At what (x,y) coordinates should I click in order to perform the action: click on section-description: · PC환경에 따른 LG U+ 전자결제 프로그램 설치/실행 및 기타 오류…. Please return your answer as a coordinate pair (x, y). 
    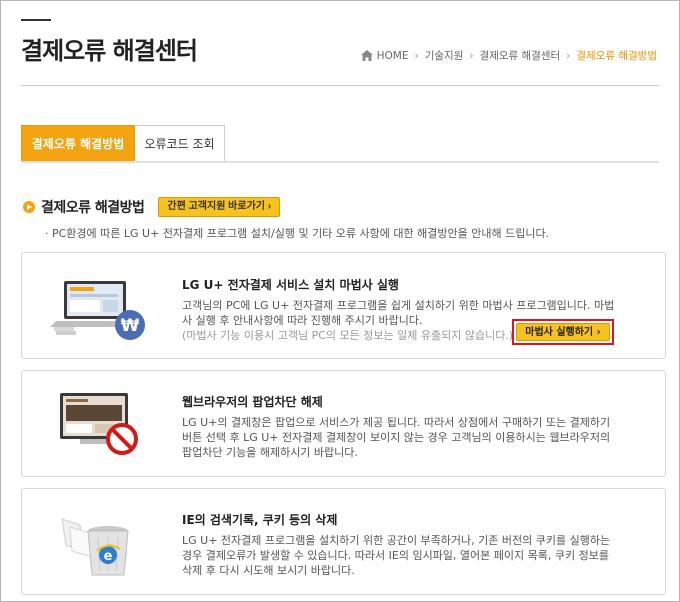
    Looking at the image, I should click on (297, 233).